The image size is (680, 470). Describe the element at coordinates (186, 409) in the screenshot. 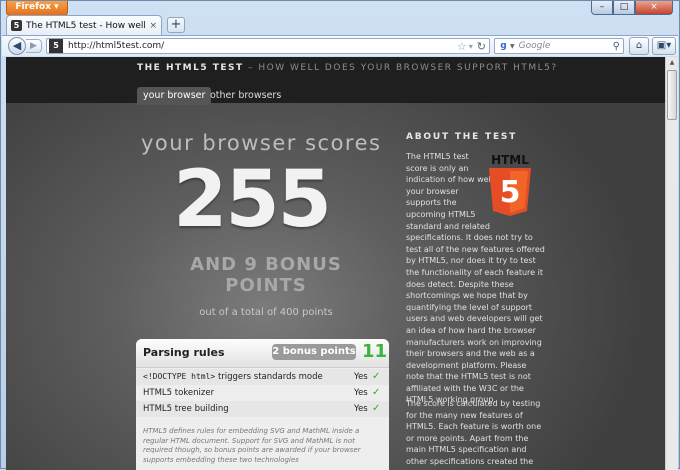

I see `feature-label: HTML5 tree building` at that location.